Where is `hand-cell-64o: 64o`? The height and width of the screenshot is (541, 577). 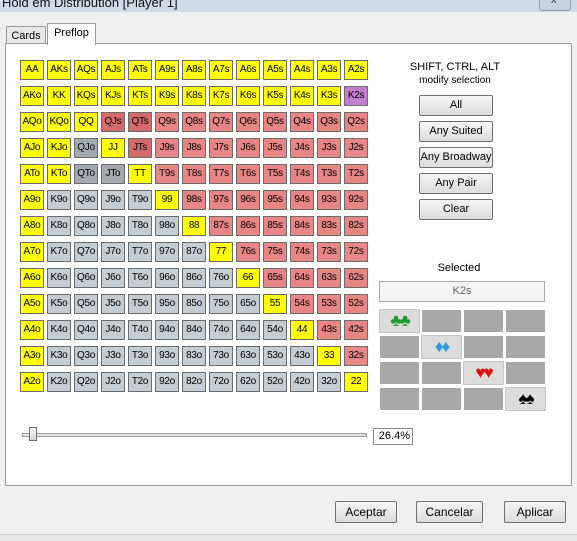 hand-cell-64o: 64o is located at coordinates (248, 330).